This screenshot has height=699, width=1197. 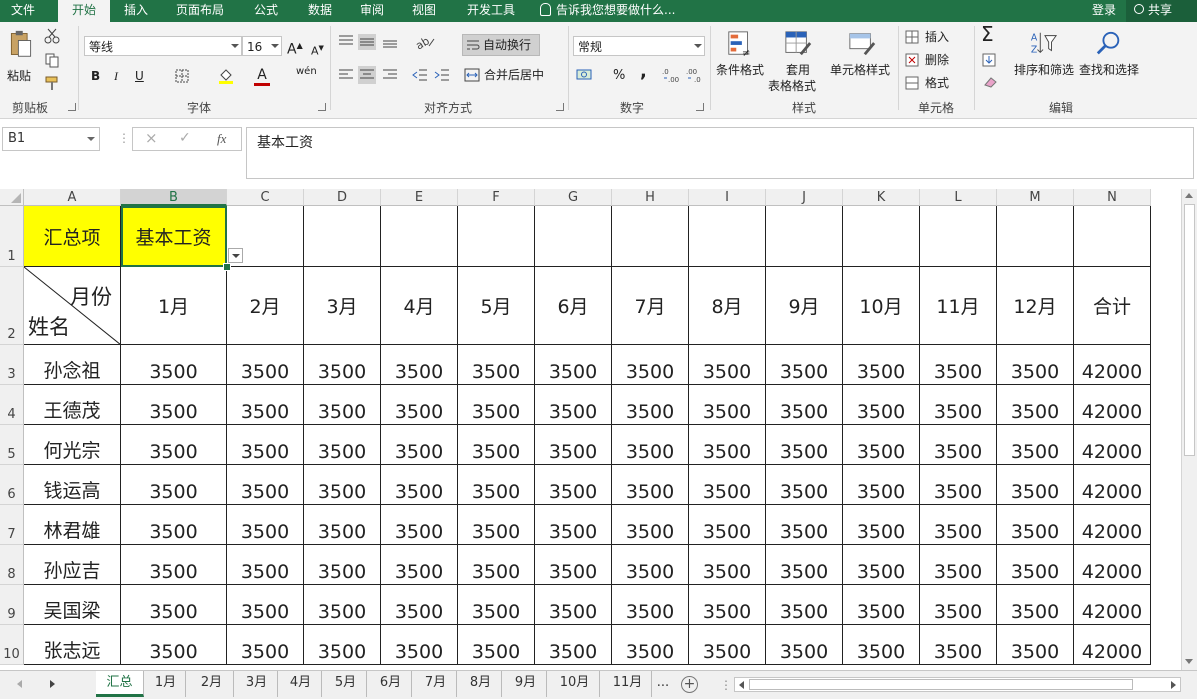 What do you see at coordinates (573, 197) in the screenshot?
I see `column-header-g: G` at bounding box center [573, 197].